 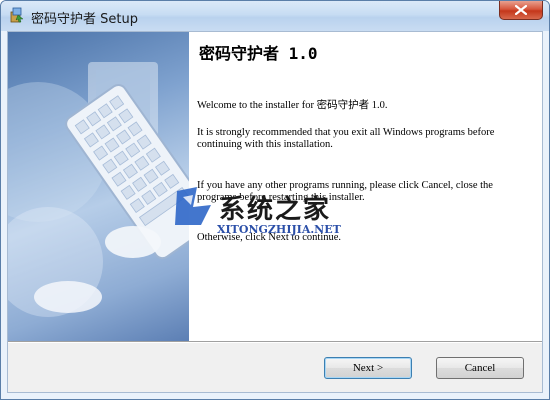 I want to click on cancel-button: Cancel, so click(x=480, y=368).